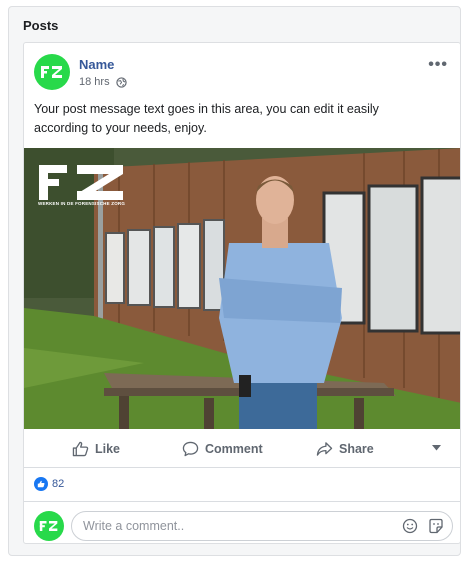  I want to click on section-title: Posts, so click(41, 25).